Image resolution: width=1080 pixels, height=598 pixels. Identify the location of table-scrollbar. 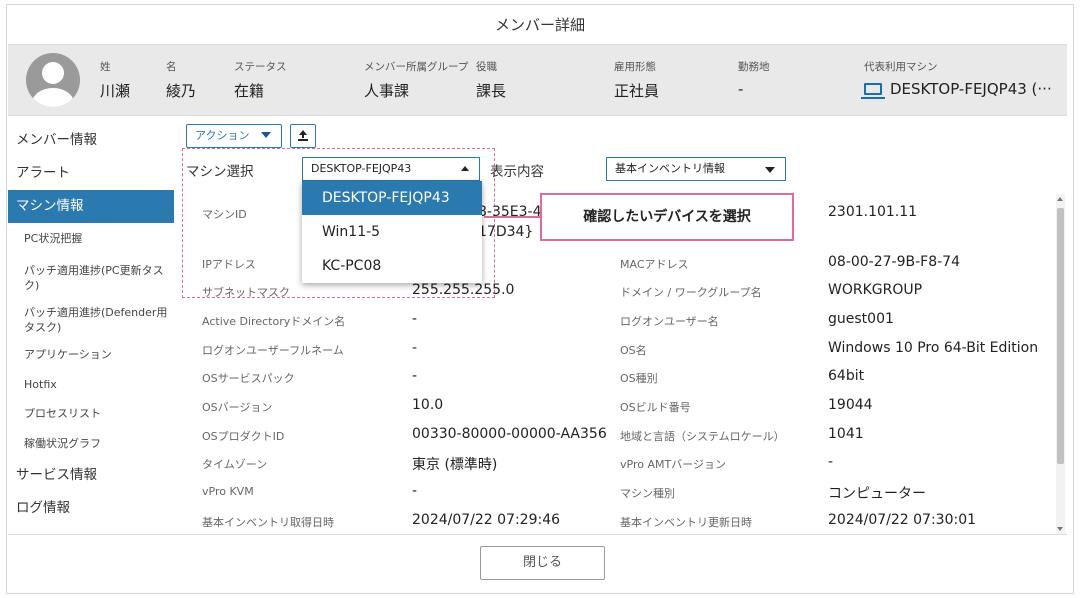
(1060, 364).